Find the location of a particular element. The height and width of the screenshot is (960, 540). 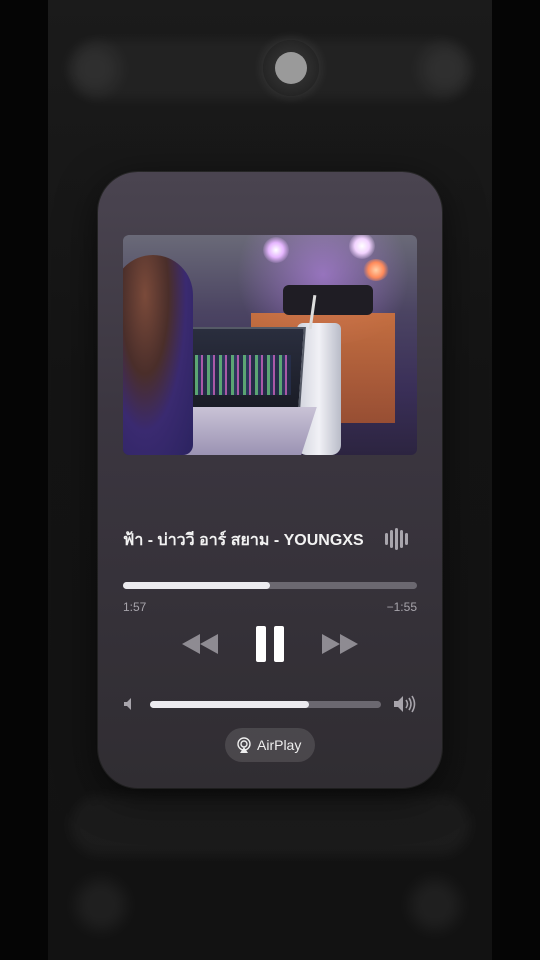

speaker-high-icon is located at coordinates (405, 704).